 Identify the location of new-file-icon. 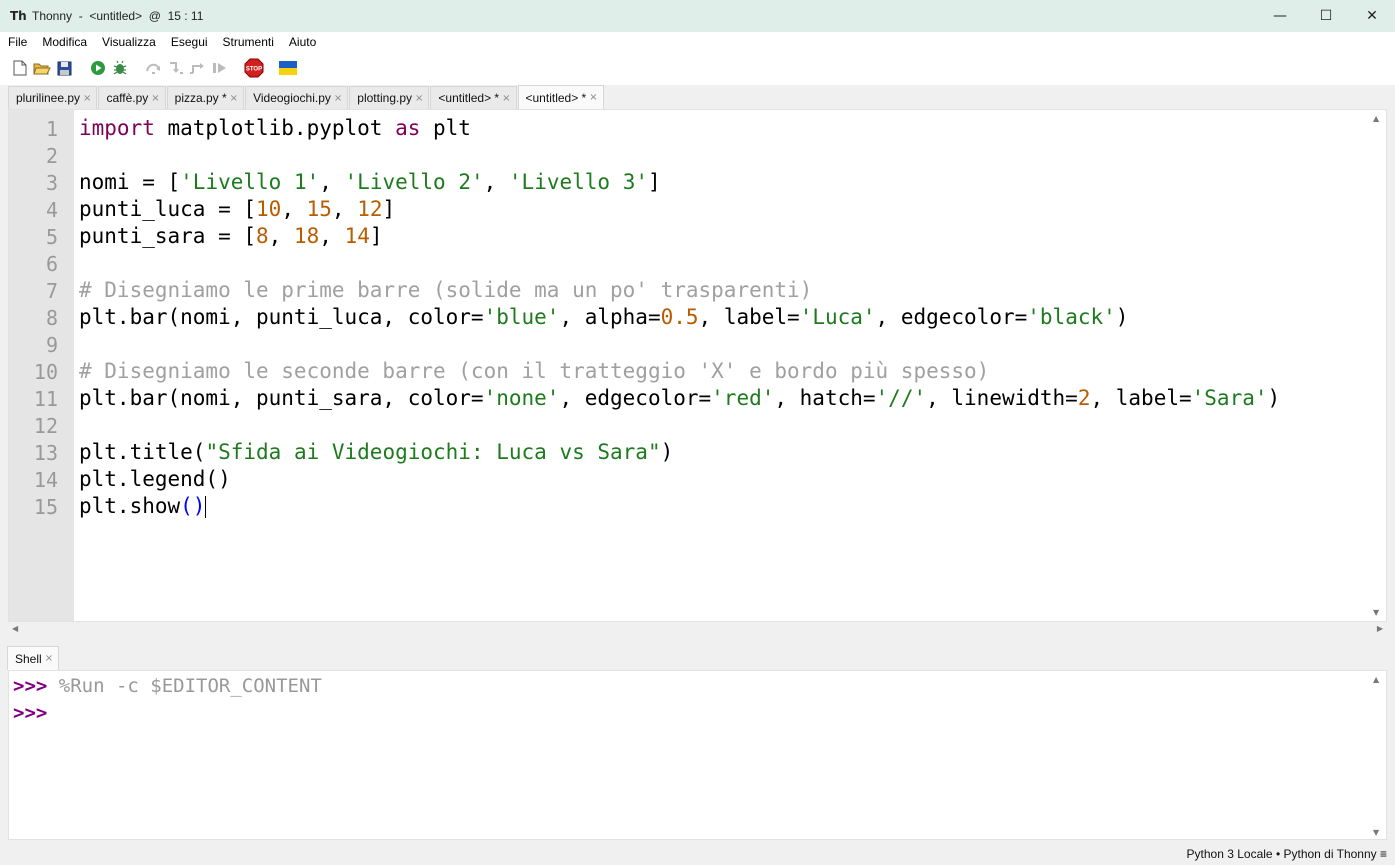
(20, 68).